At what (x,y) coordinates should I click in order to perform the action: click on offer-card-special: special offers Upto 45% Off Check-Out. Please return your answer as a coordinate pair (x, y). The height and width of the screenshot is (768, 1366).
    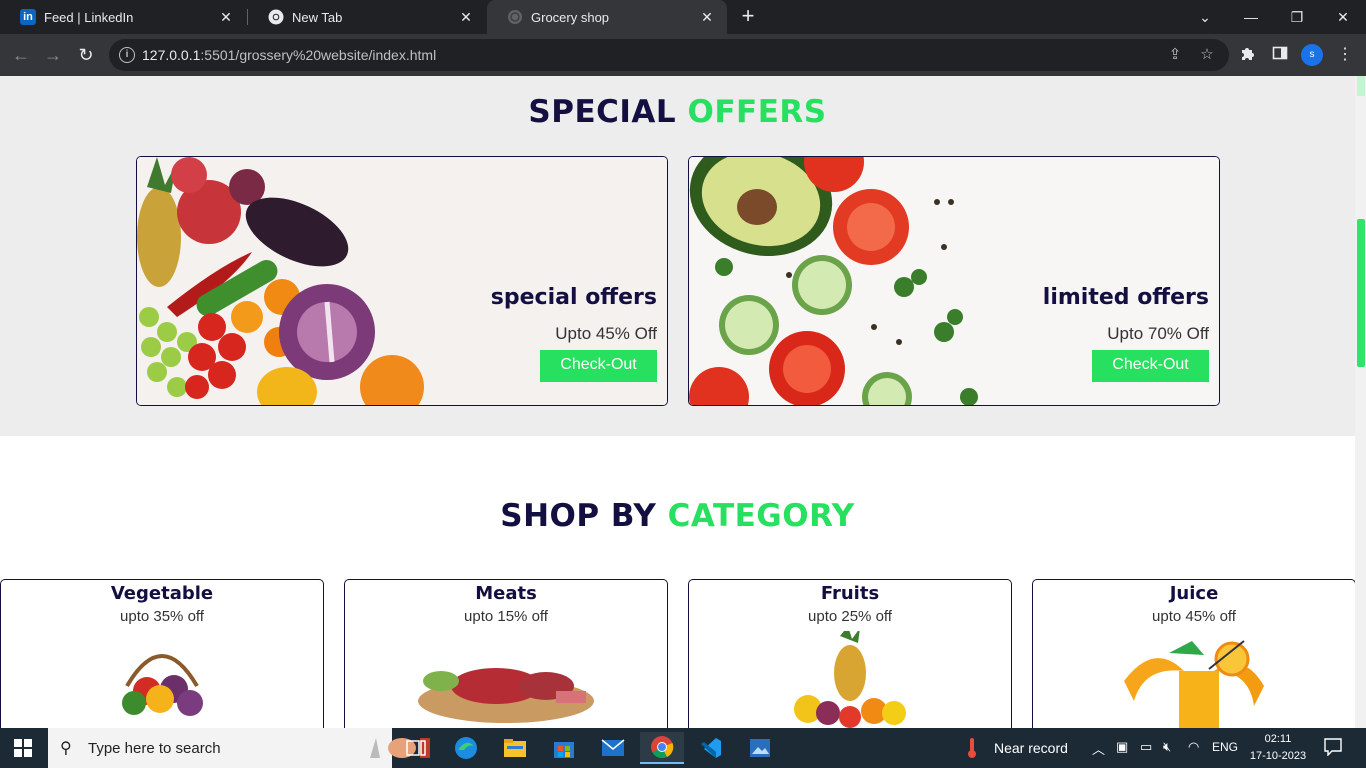
    Looking at the image, I should click on (402, 281).